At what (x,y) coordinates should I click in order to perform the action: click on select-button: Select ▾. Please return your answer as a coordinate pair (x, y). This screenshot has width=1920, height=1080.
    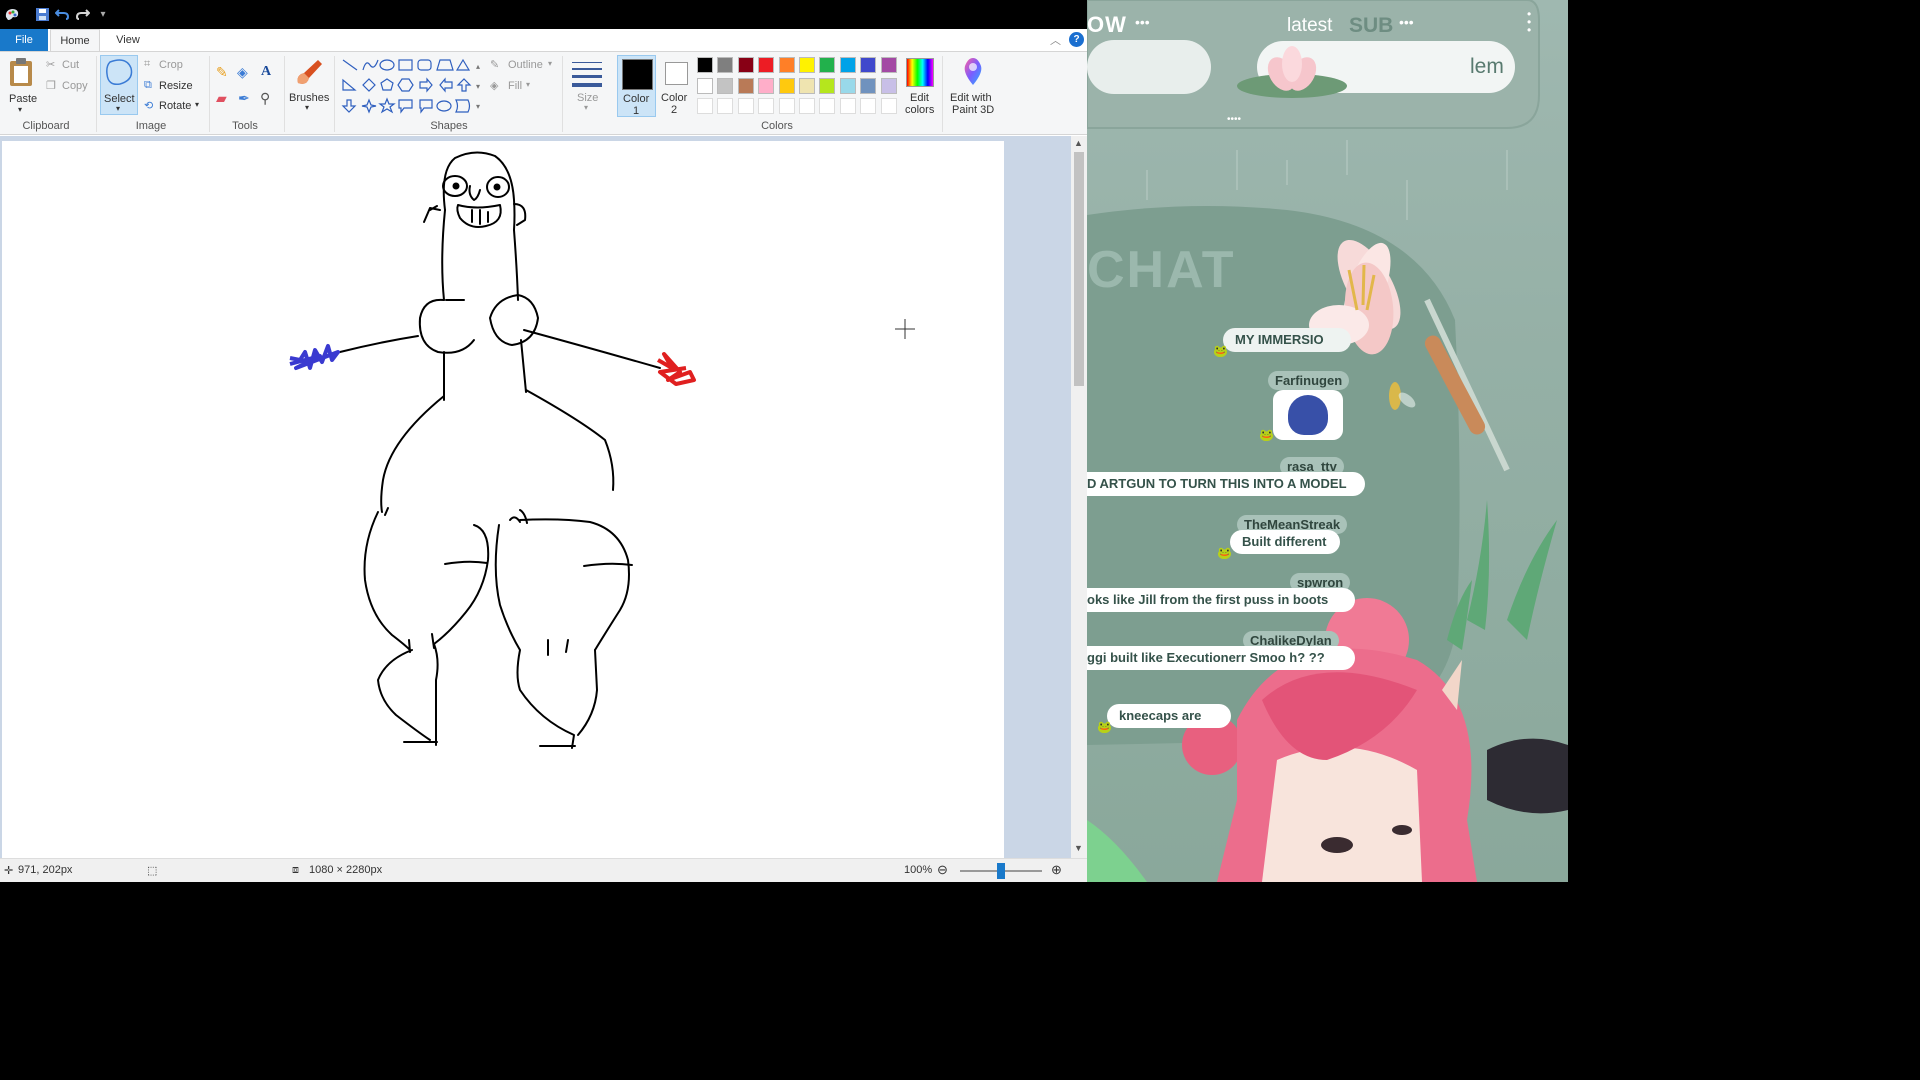
    Looking at the image, I should click on (119, 85).